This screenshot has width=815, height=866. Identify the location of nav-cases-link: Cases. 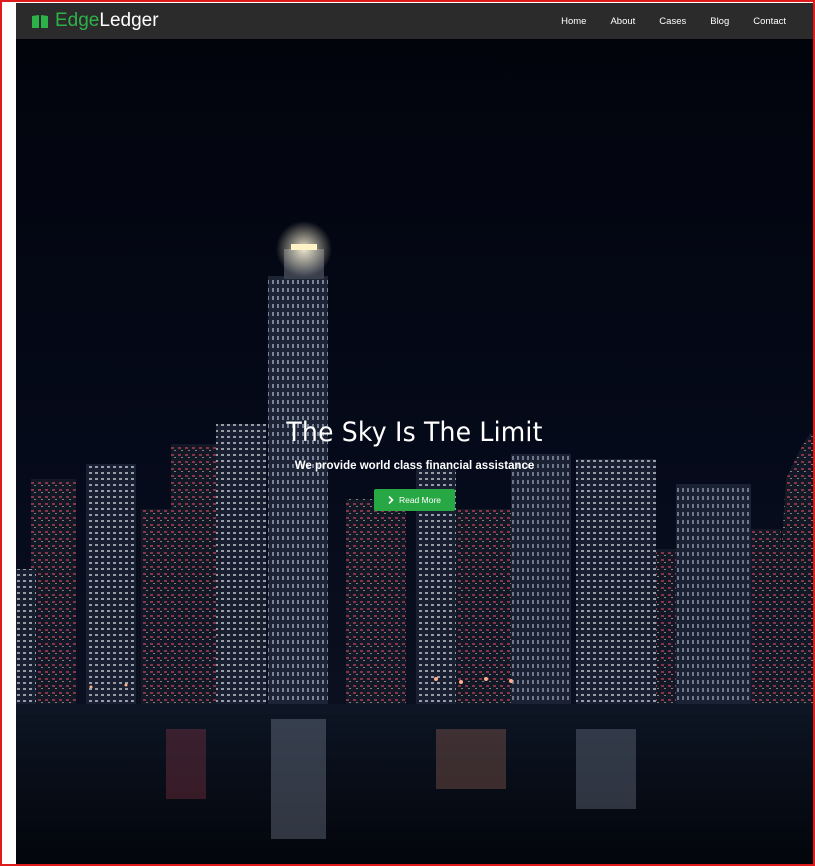
(672, 21).